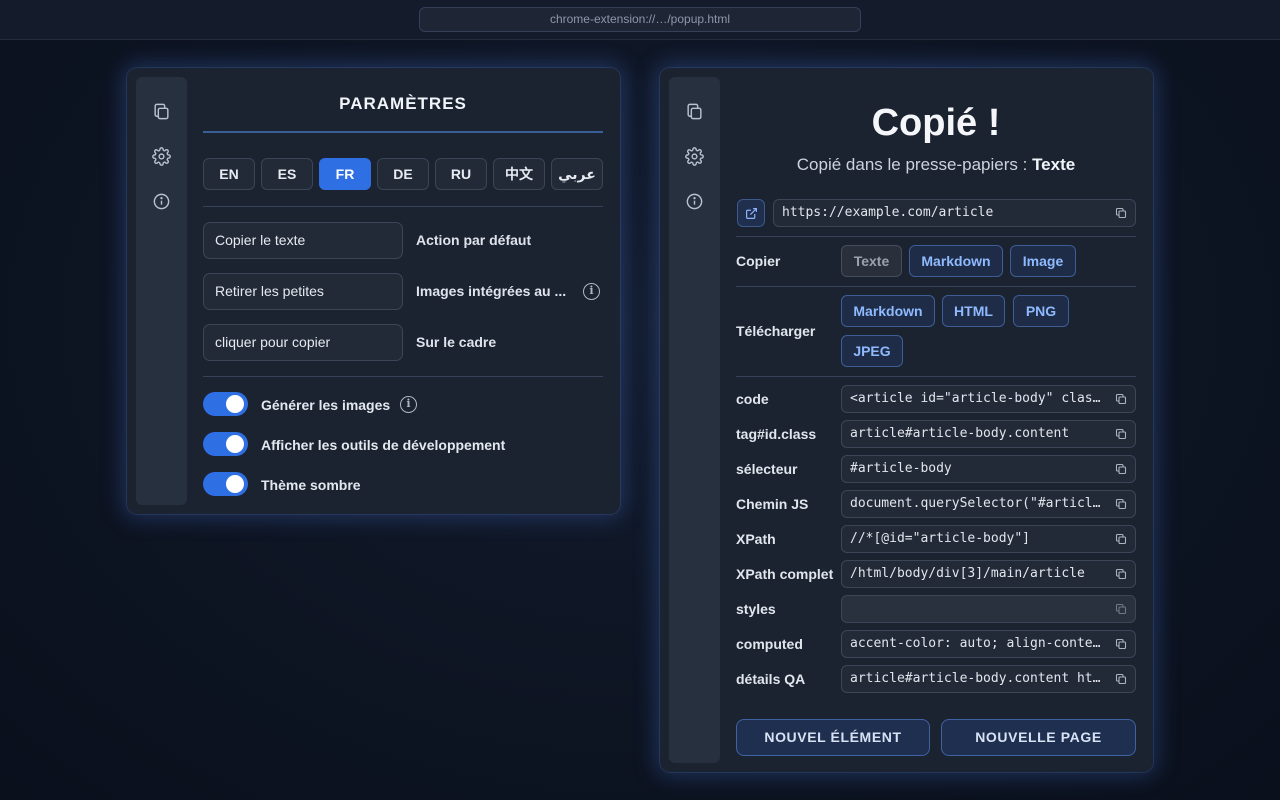 This screenshot has width=1280, height=800. What do you see at coordinates (914, 164) in the screenshot?
I see `copied-subtitle-prefix: Copié dans le presse-papiers :` at bounding box center [914, 164].